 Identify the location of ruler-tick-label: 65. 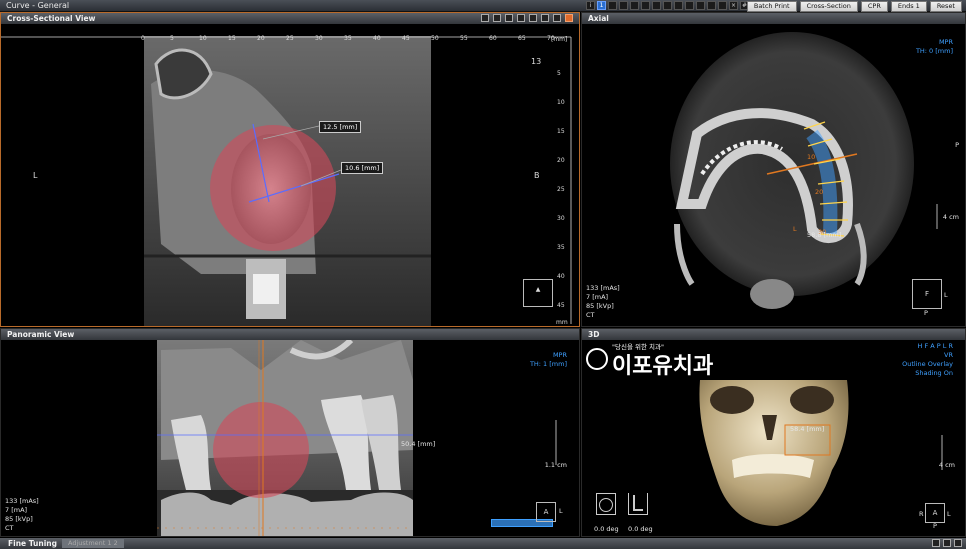
(522, 38).